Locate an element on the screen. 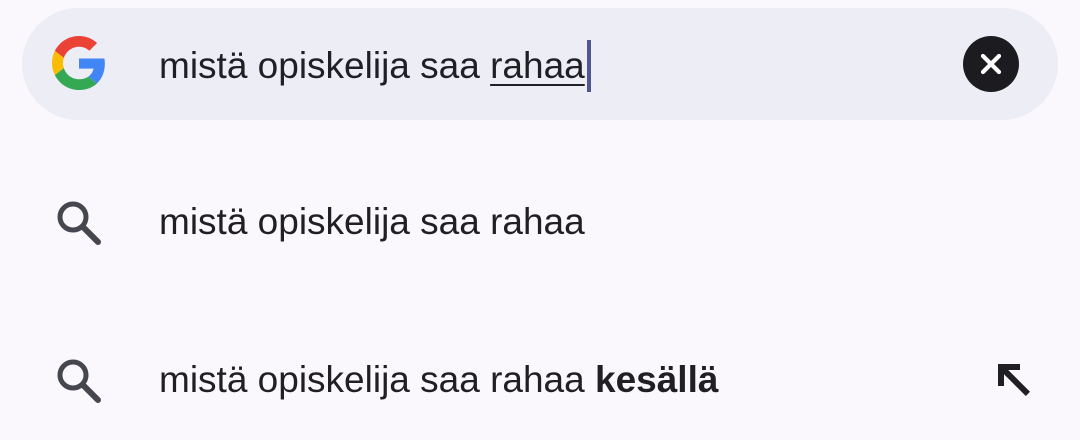 The width and height of the screenshot is (1080, 440). search-input: mistä opiskelija saa rahaa is located at coordinates (375, 66).